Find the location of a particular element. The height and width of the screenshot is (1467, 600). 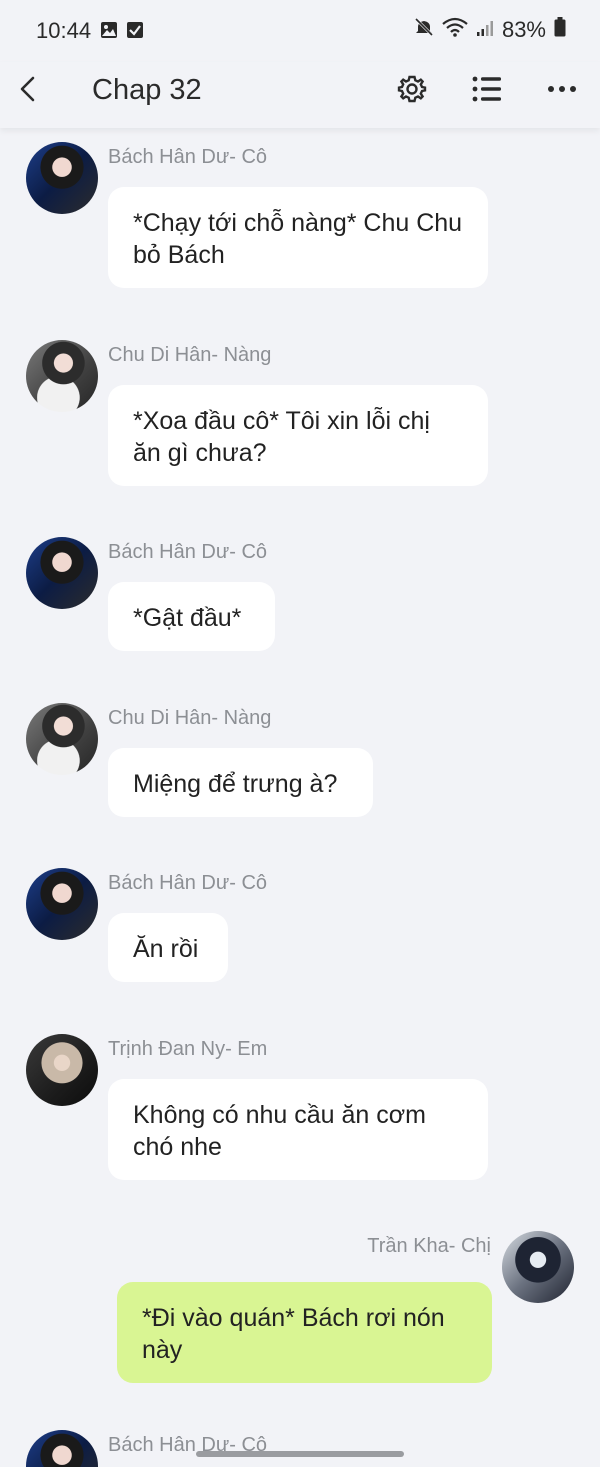

gear-icon is located at coordinates (412, 89).